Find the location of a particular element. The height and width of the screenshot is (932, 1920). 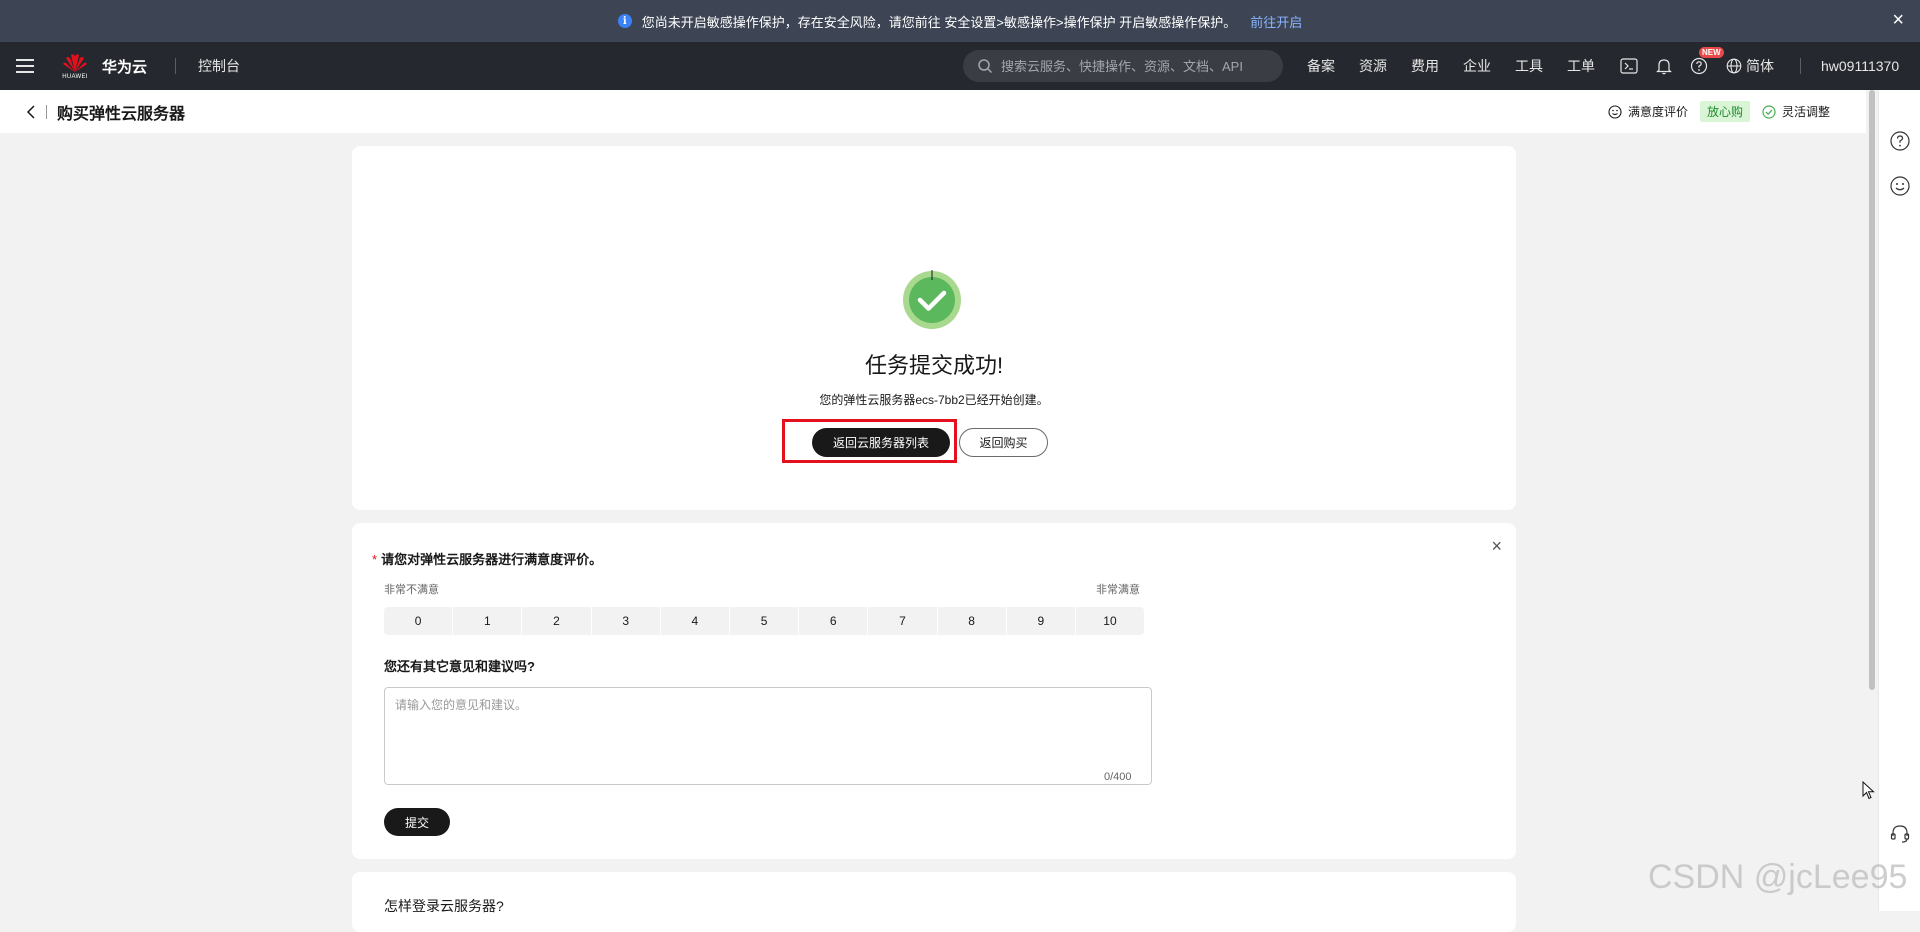

nav-item-tools: 工具 is located at coordinates (1529, 66).